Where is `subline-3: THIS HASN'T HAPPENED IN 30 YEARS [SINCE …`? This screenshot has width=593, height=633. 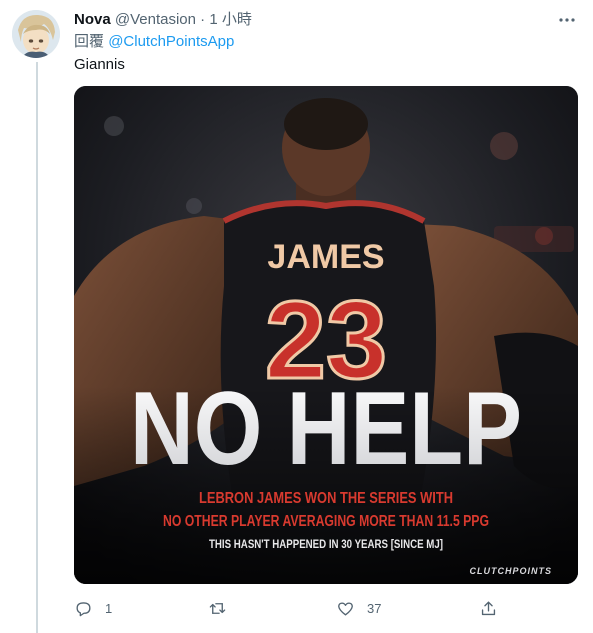 subline-3: THIS HASN'T HAPPENED IN 30 YEARS [SINCE … is located at coordinates (326, 544).